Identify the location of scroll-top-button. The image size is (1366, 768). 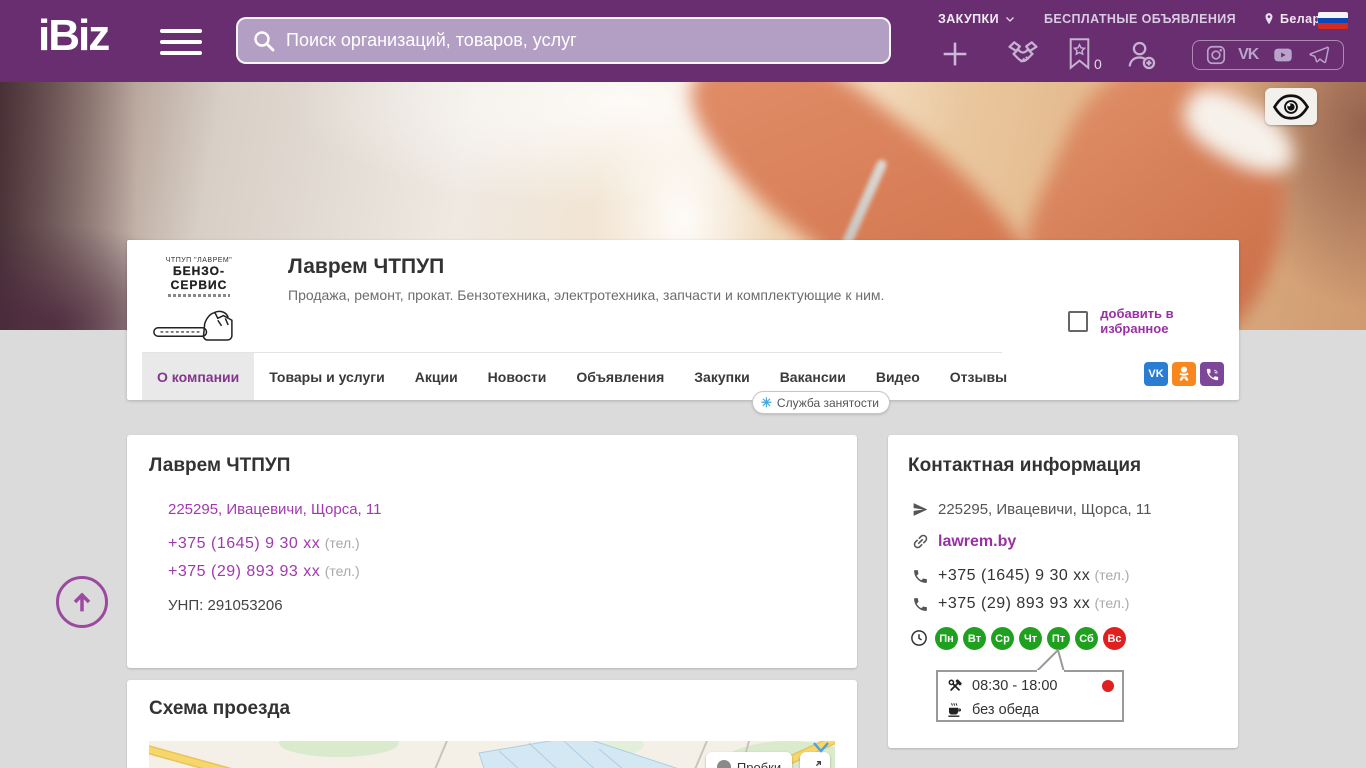
(82, 602).